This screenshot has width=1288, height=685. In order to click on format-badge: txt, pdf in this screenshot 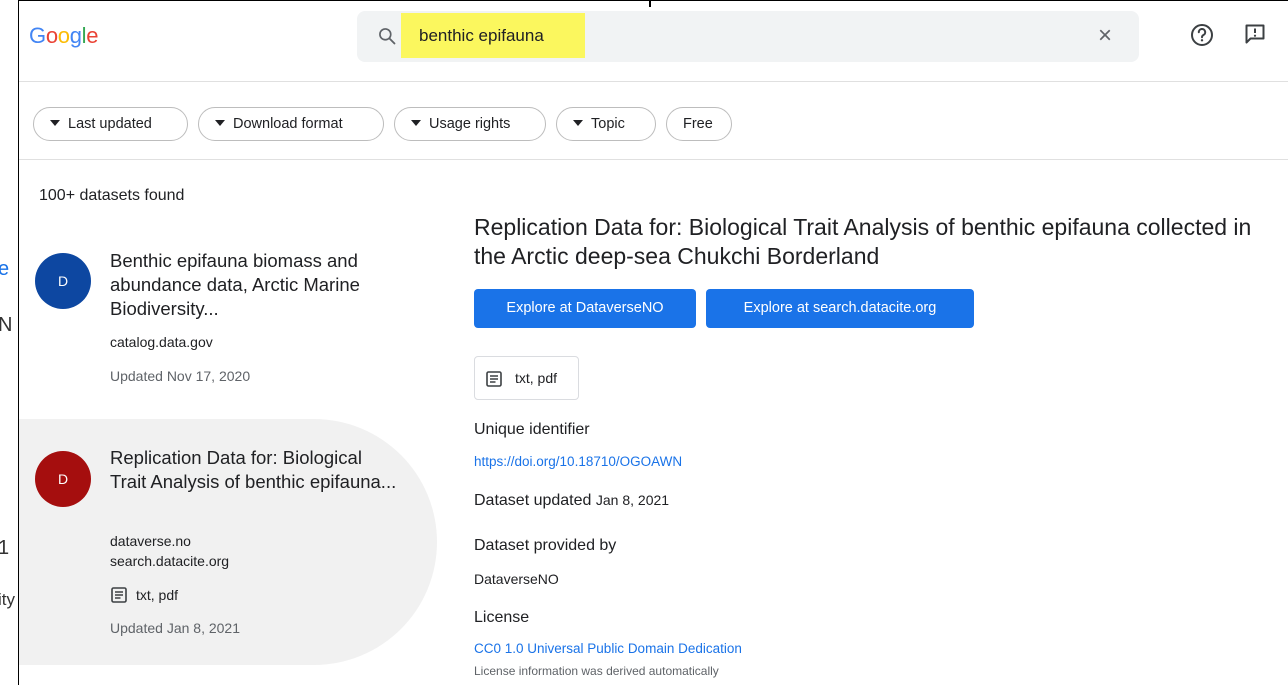, I will do `click(526, 378)`.